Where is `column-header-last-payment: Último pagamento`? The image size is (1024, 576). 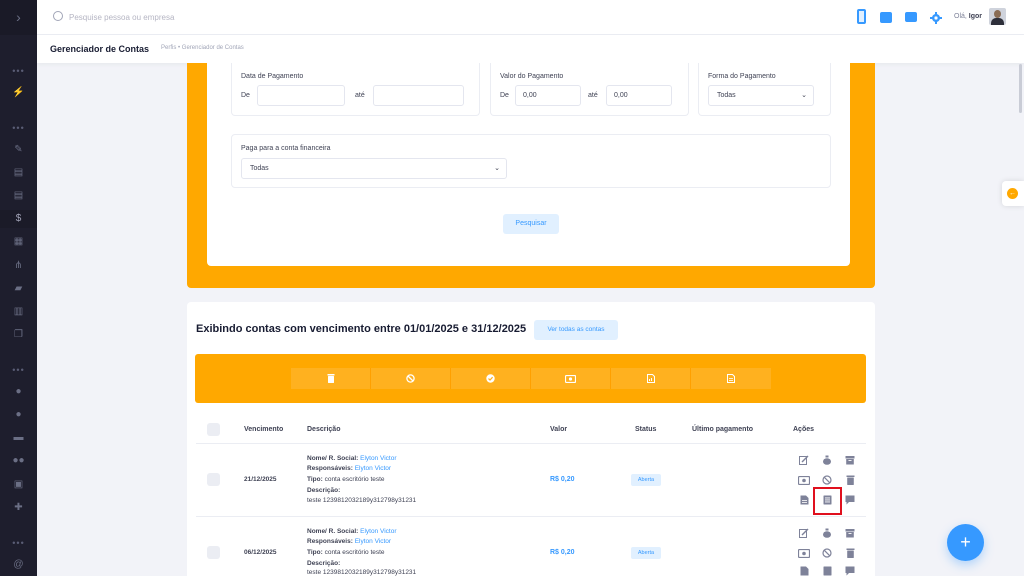
column-header-last-payment: Último pagamento is located at coordinates (722, 429).